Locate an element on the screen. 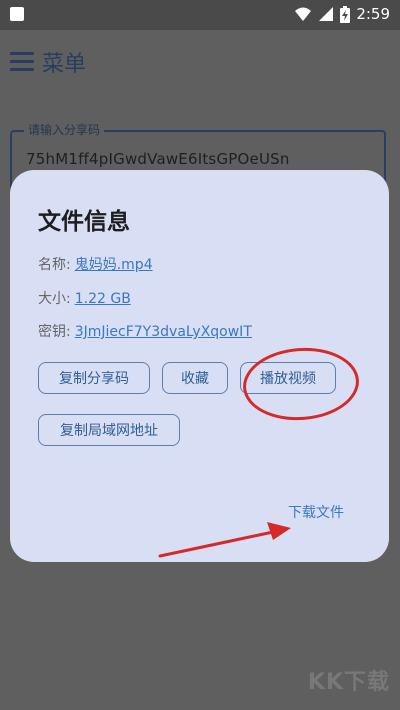 The height and width of the screenshot is (710, 400). app-bar: 菜单 is located at coordinates (200, 62).